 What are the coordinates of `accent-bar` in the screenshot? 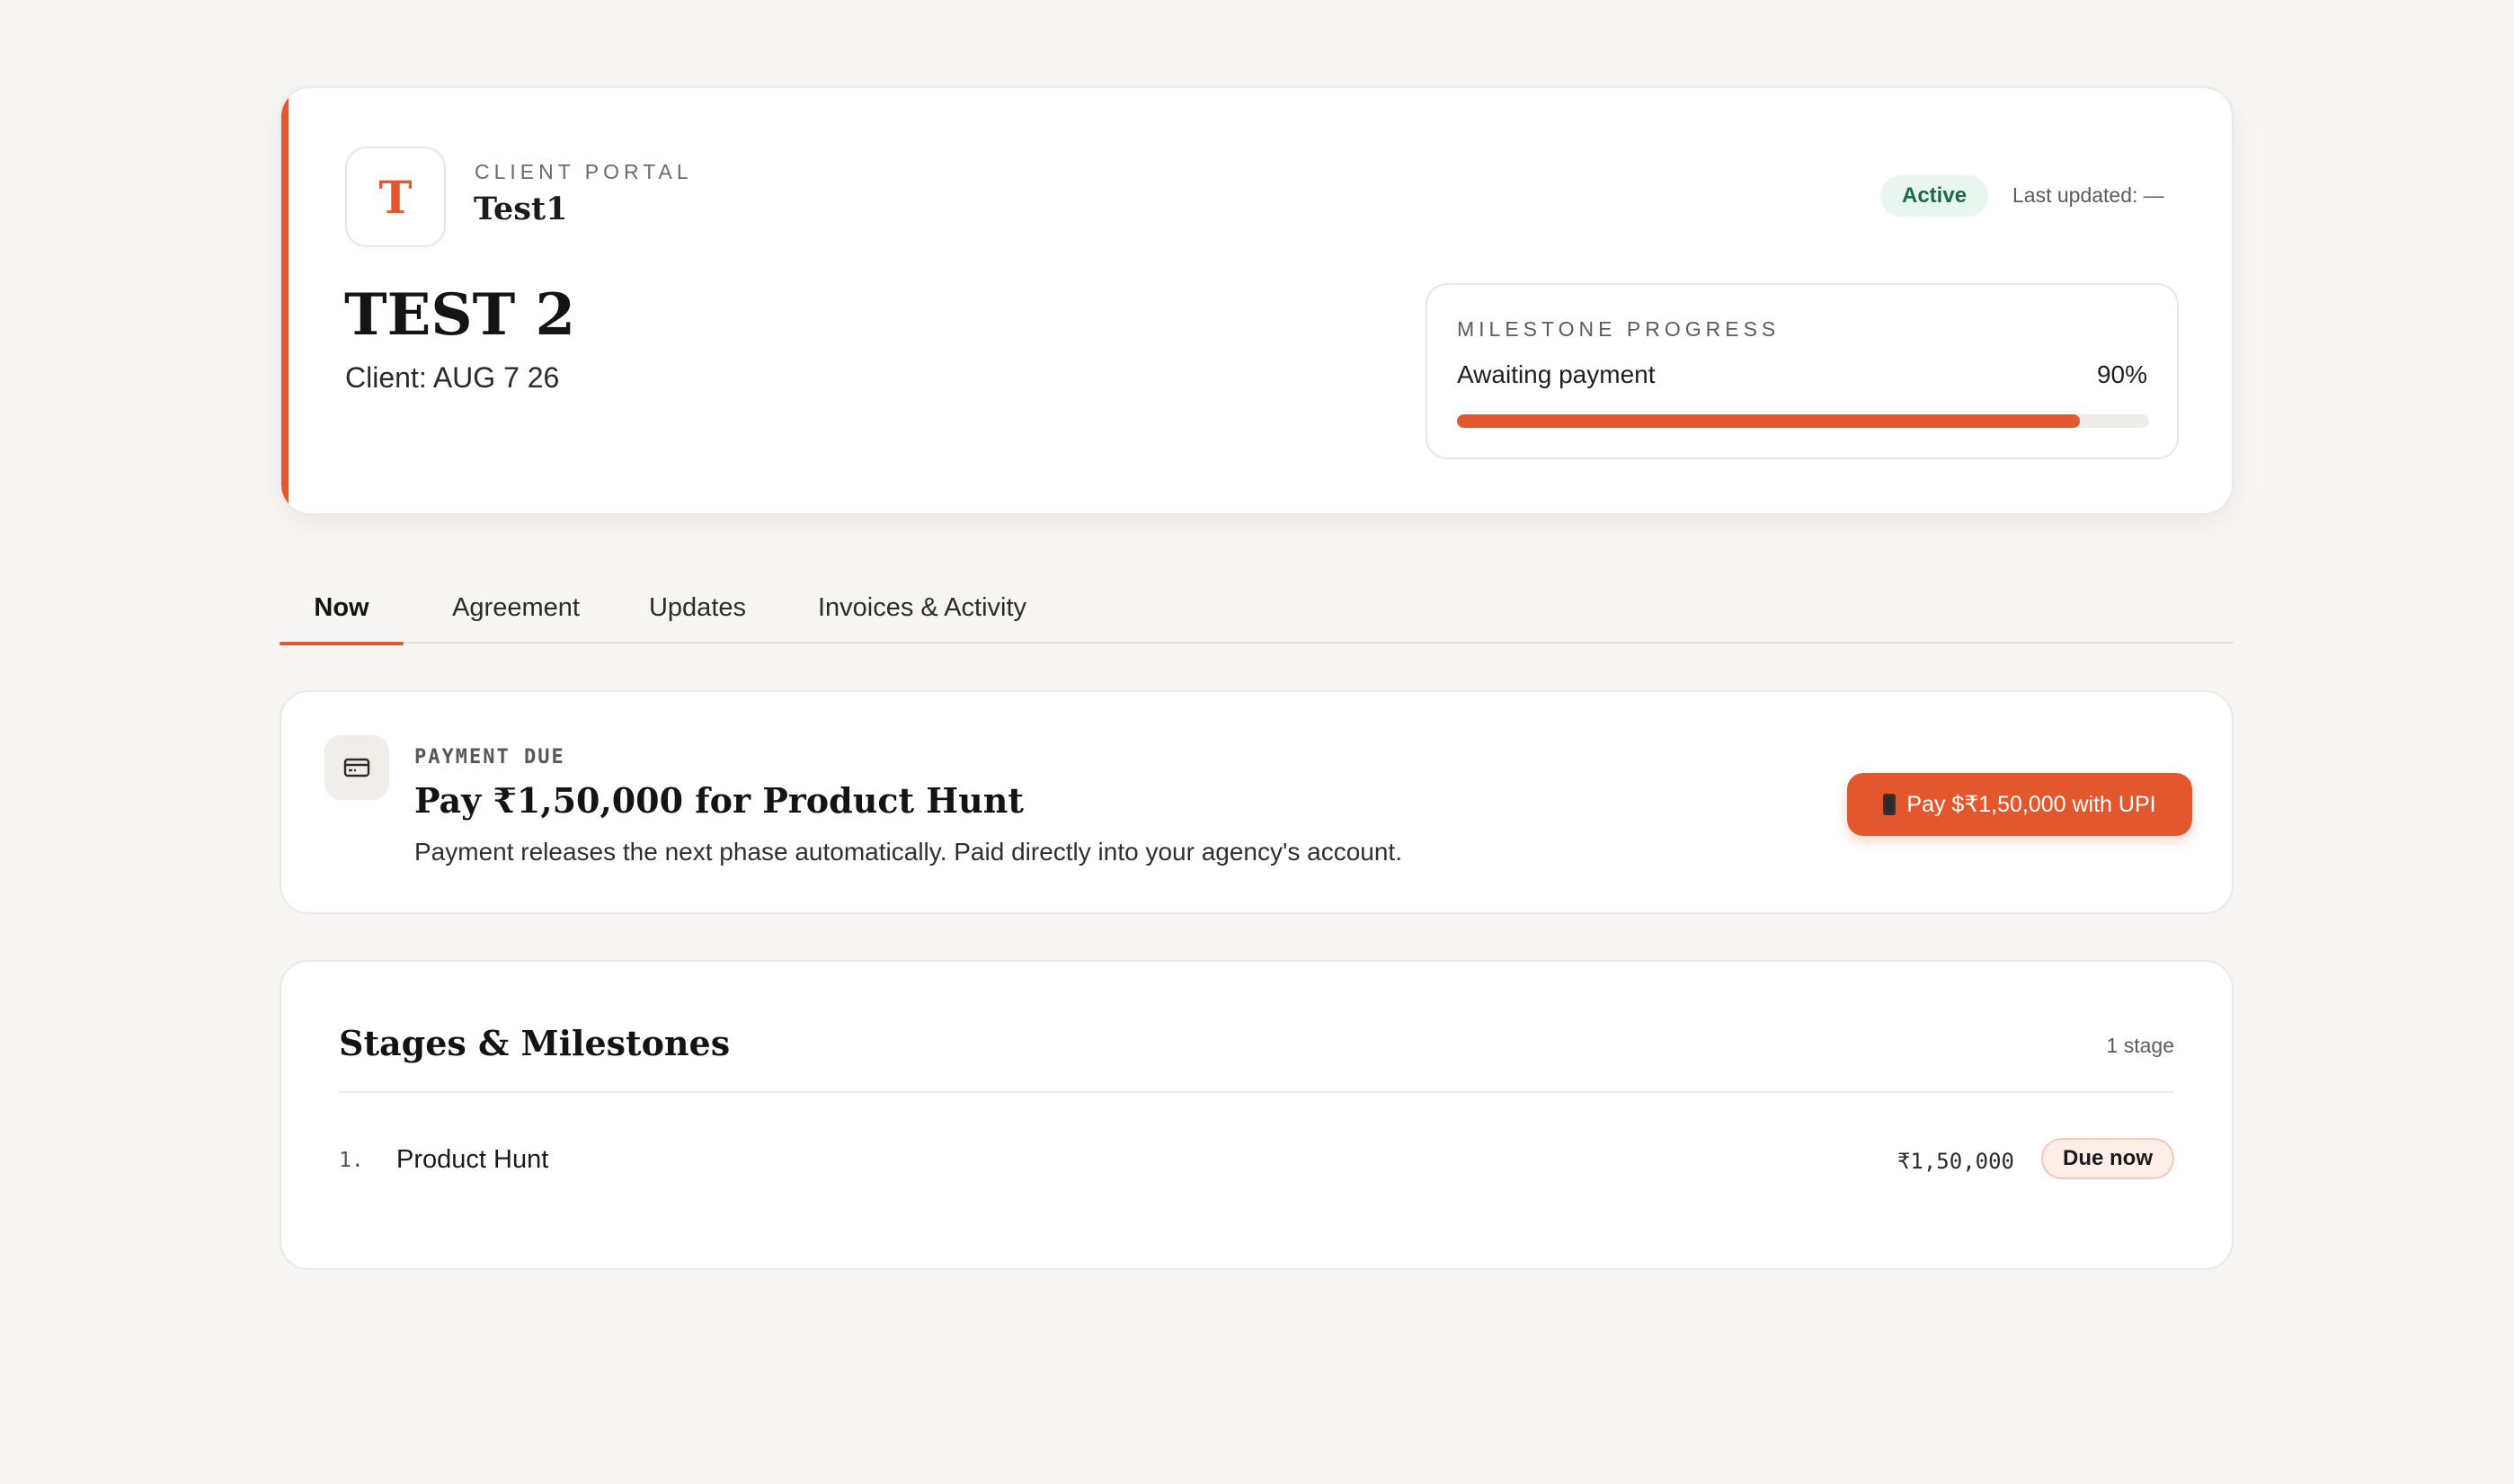 It's located at (285, 300).